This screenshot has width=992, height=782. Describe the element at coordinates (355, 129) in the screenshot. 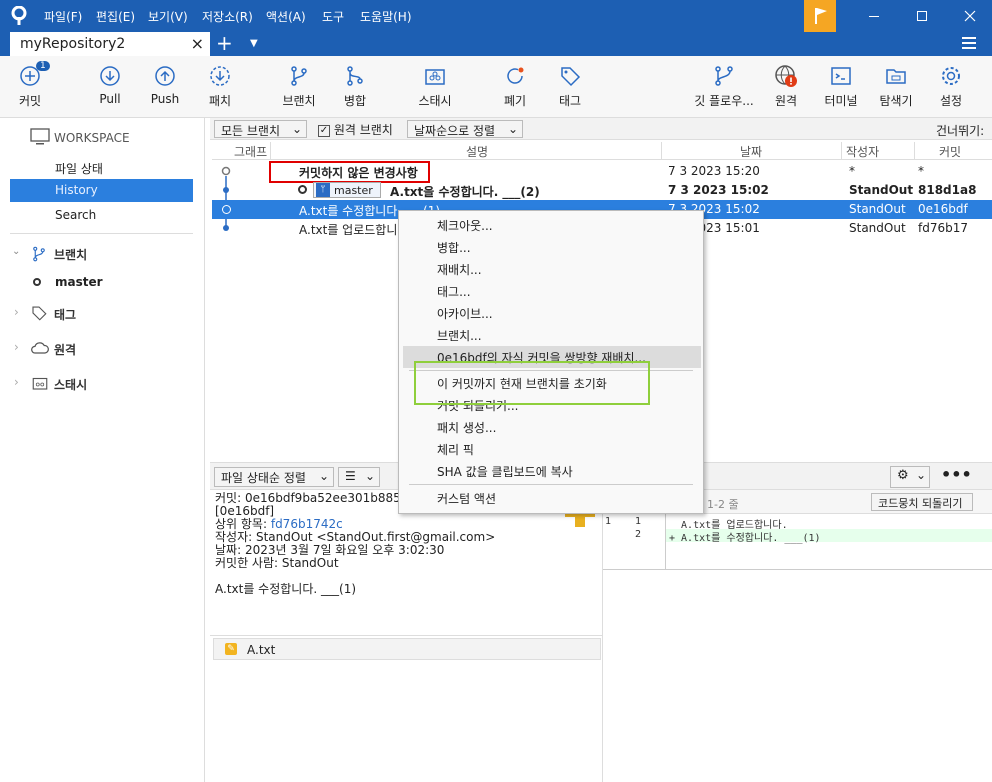

I see `remote-branches-checkbox: ✓ 원격 브랜치` at that location.